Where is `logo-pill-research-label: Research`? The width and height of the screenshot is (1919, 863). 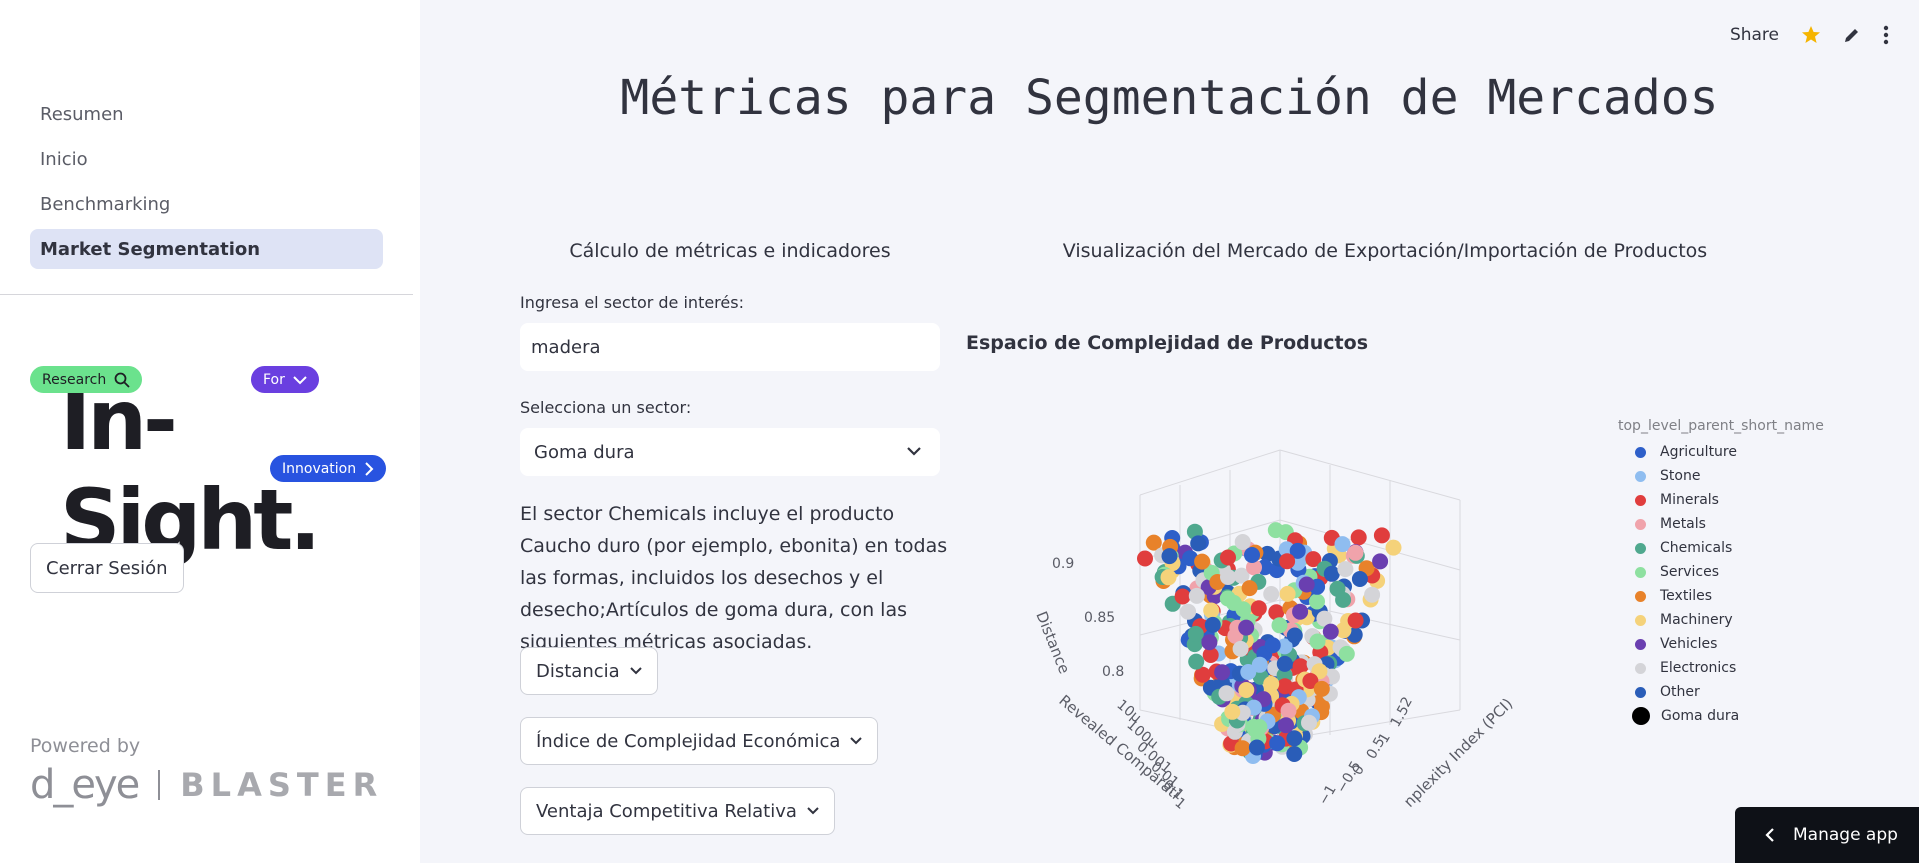
logo-pill-research-label: Research is located at coordinates (74, 379).